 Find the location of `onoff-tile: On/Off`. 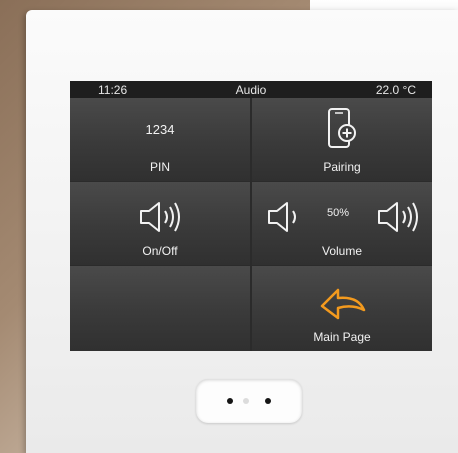

onoff-tile: On/Off is located at coordinates (160, 223).